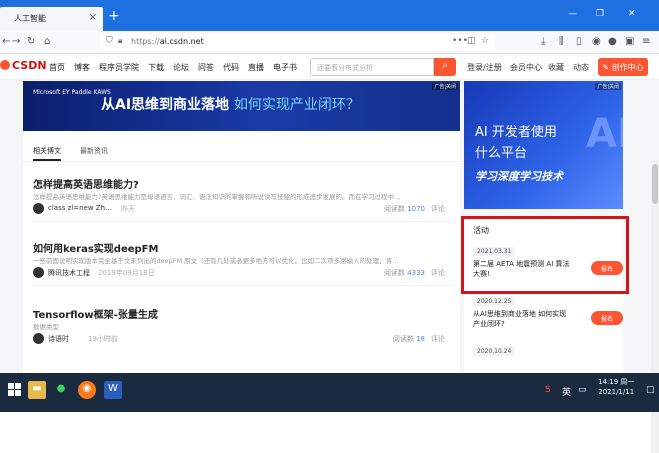 This screenshot has height=453, width=659. What do you see at coordinates (51, 19) in the screenshot?
I see `browser-tab: 人工智能 ×` at bounding box center [51, 19].